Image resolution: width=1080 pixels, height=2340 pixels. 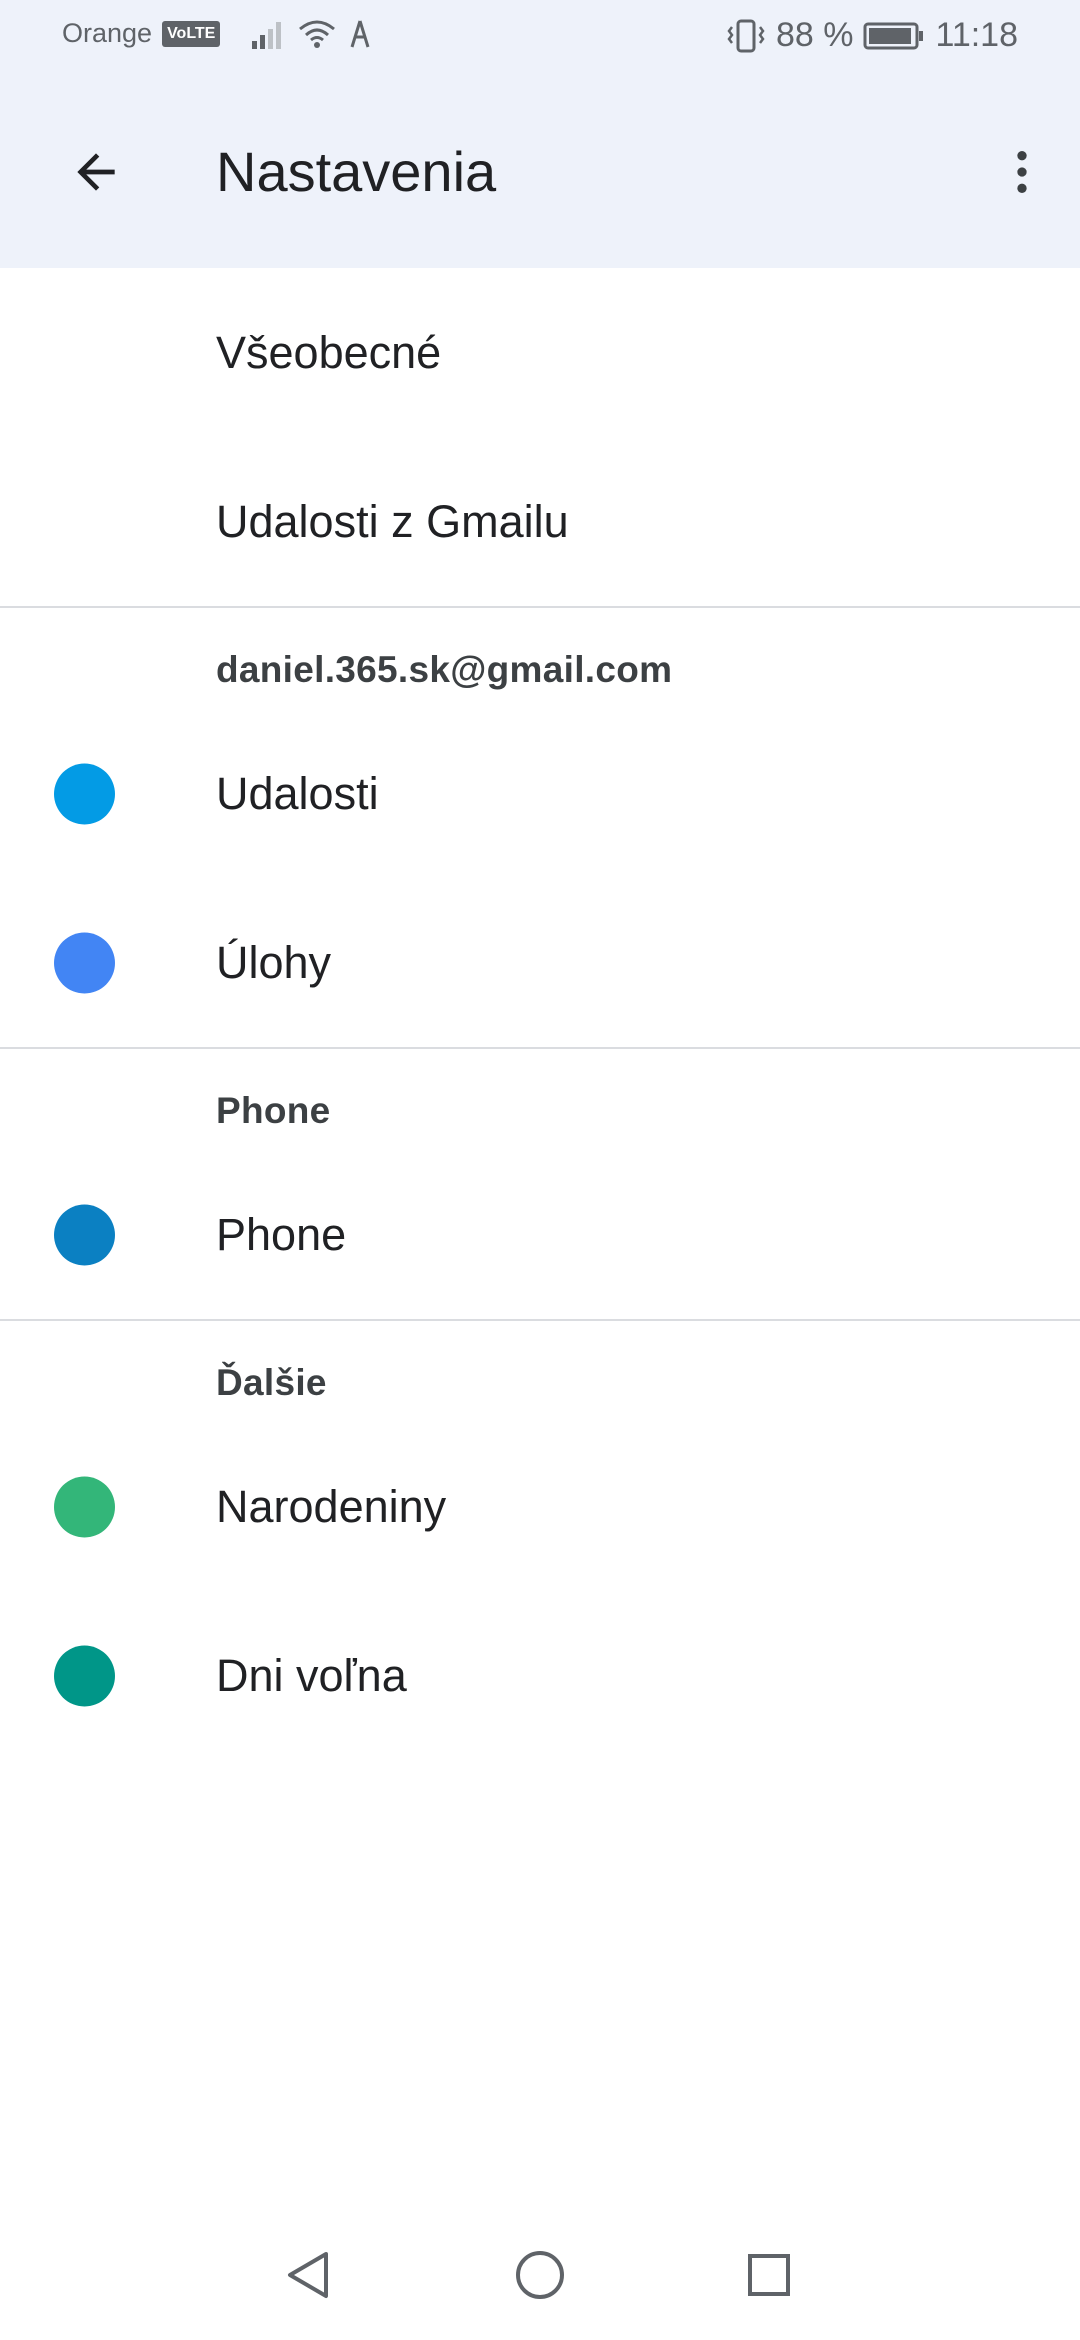 What do you see at coordinates (267, 35) in the screenshot?
I see `signal-icon` at bounding box center [267, 35].